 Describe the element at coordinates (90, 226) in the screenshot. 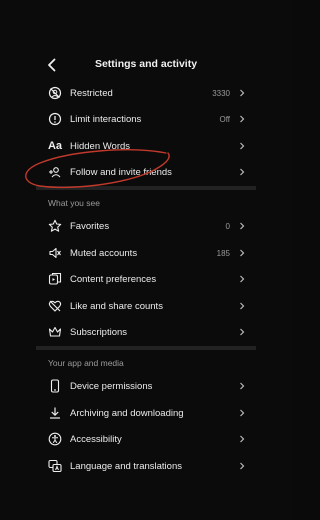

I see `menu-item-label: Favorites` at that location.